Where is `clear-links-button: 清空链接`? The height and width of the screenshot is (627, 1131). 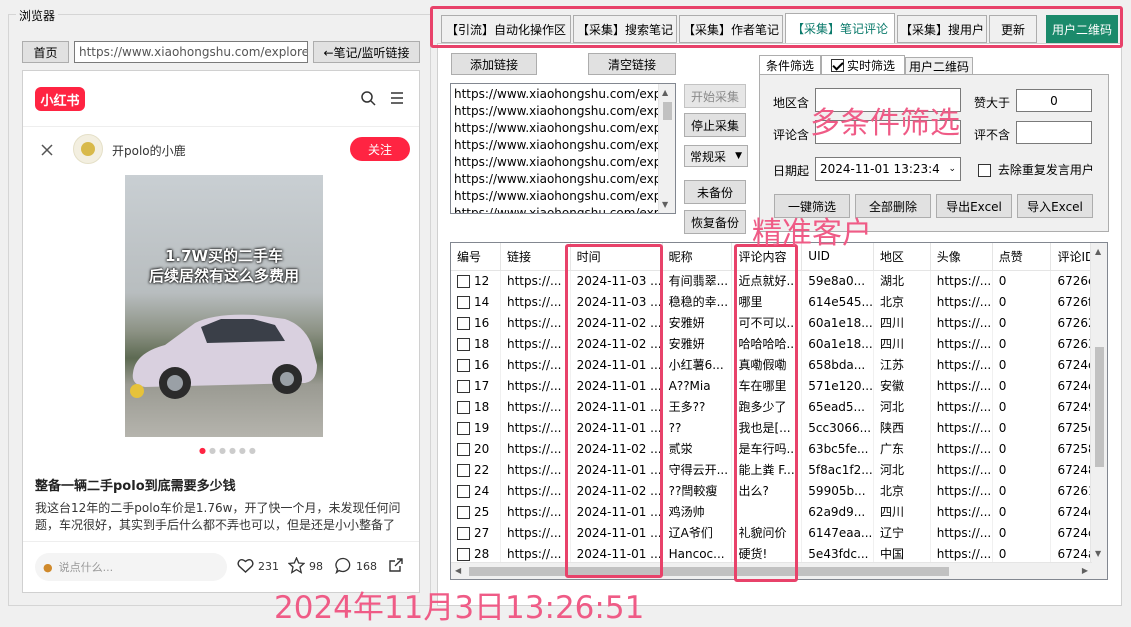 clear-links-button: 清空链接 is located at coordinates (632, 64).